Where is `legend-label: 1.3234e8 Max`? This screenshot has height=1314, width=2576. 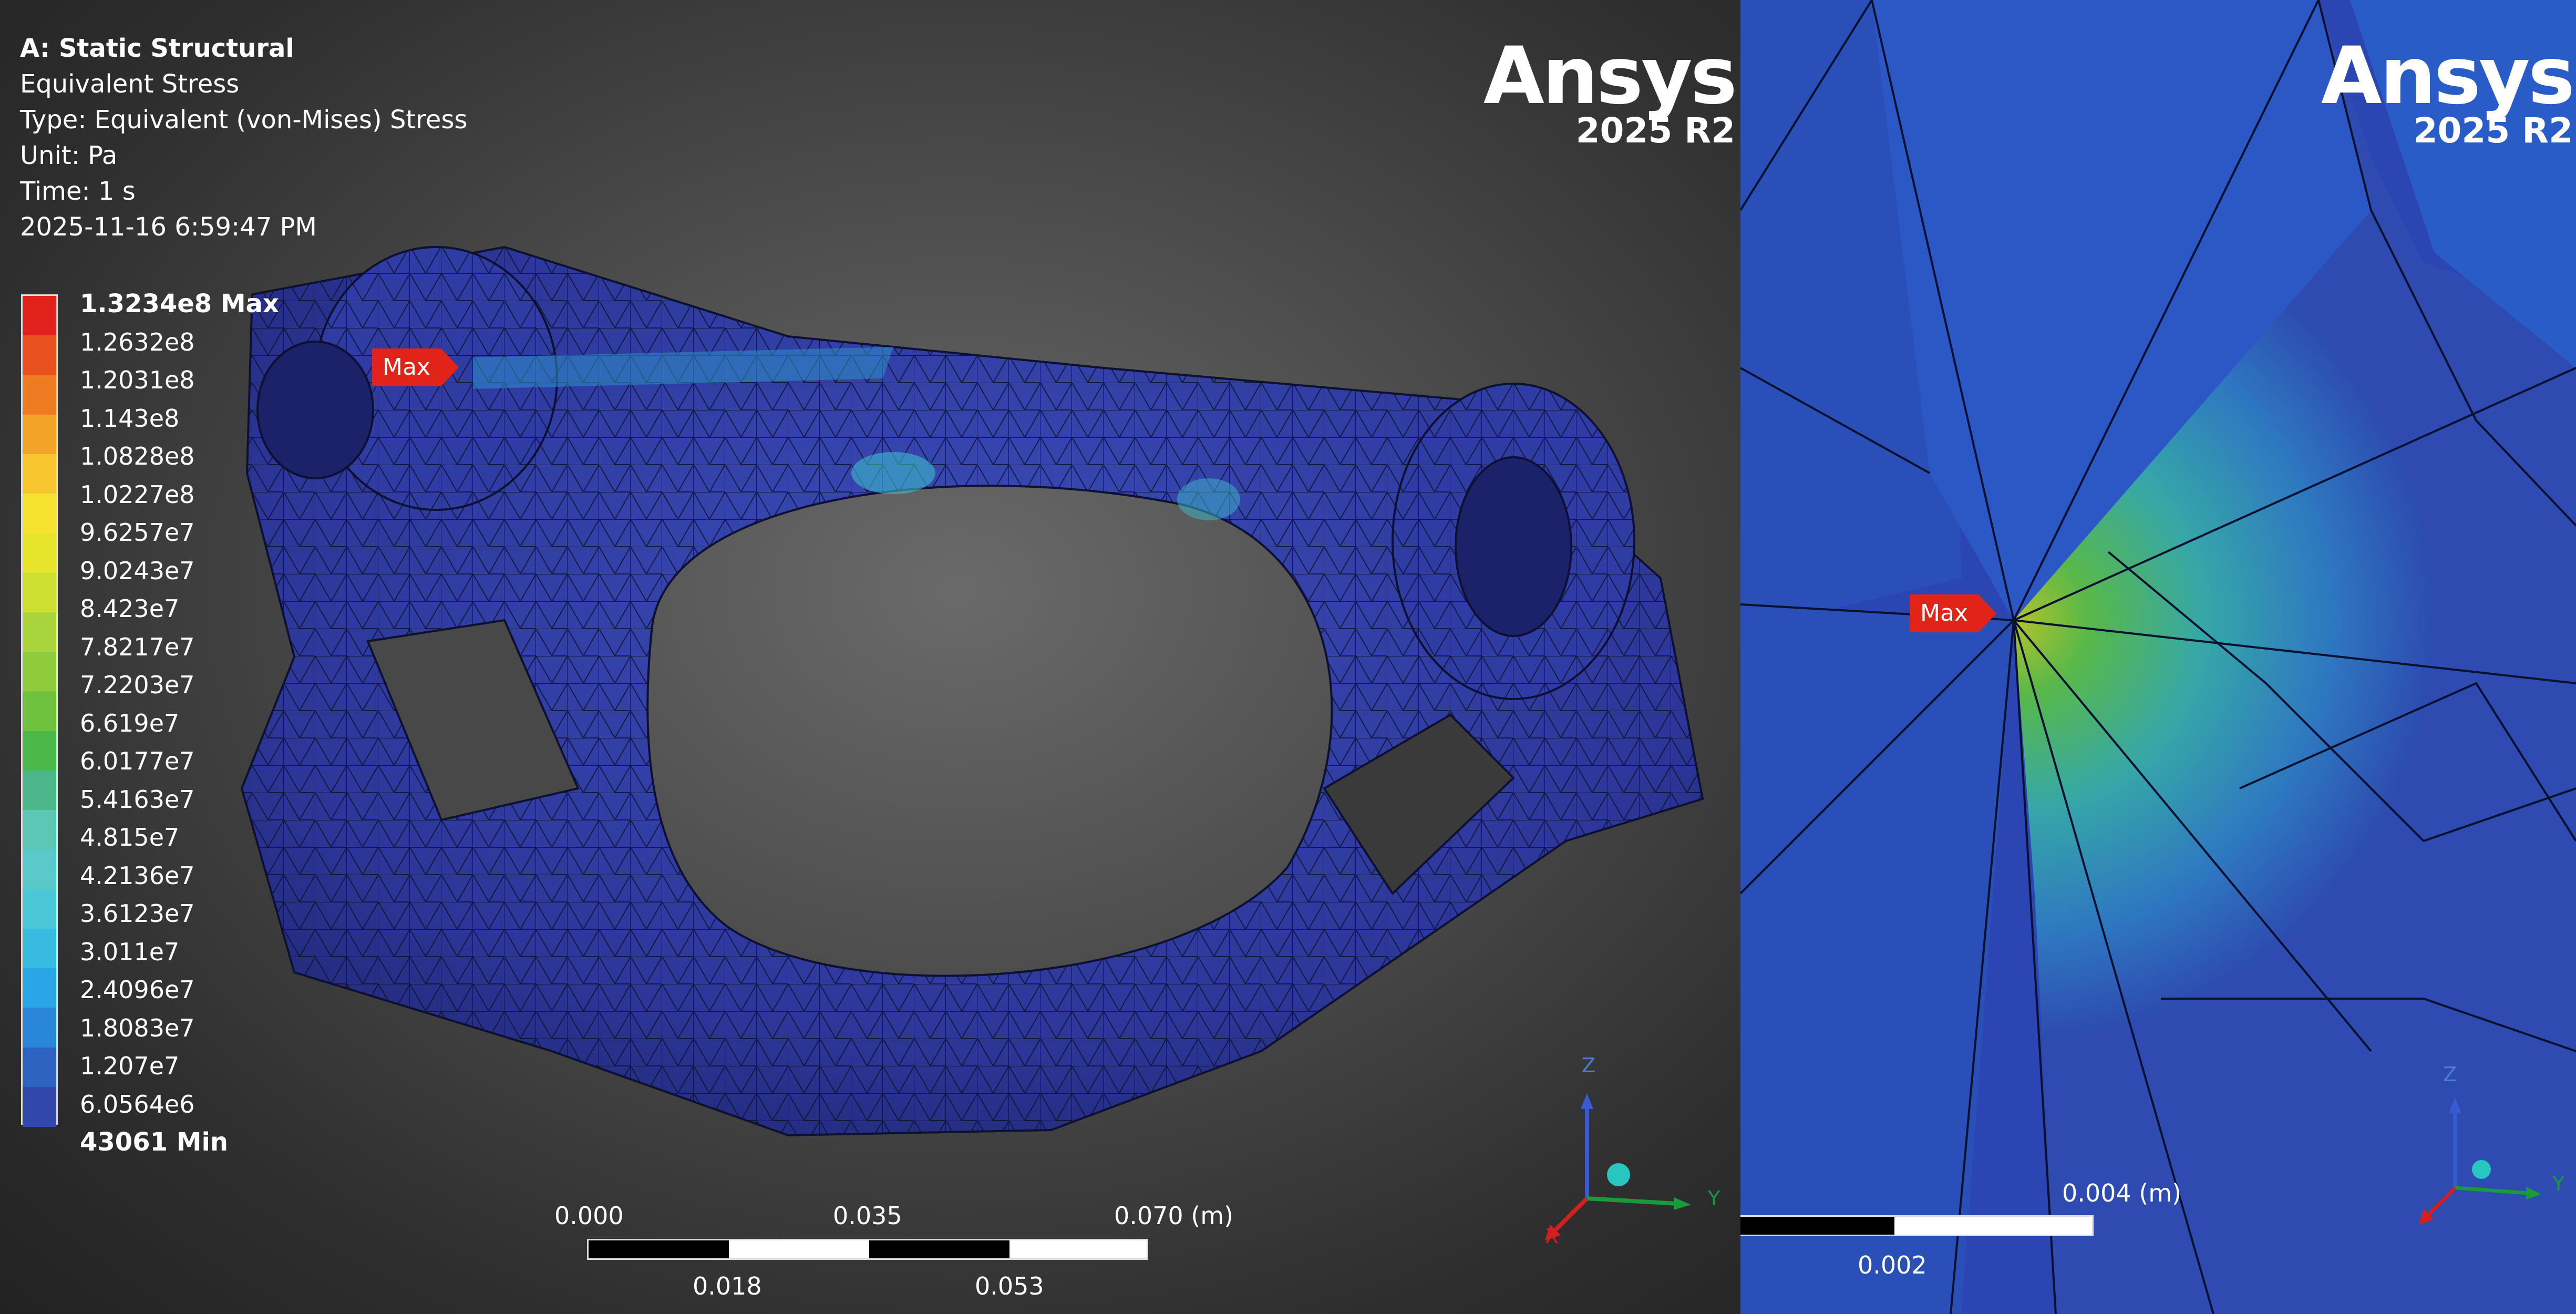 legend-label: 1.3234e8 Max is located at coordinates (180, 304).